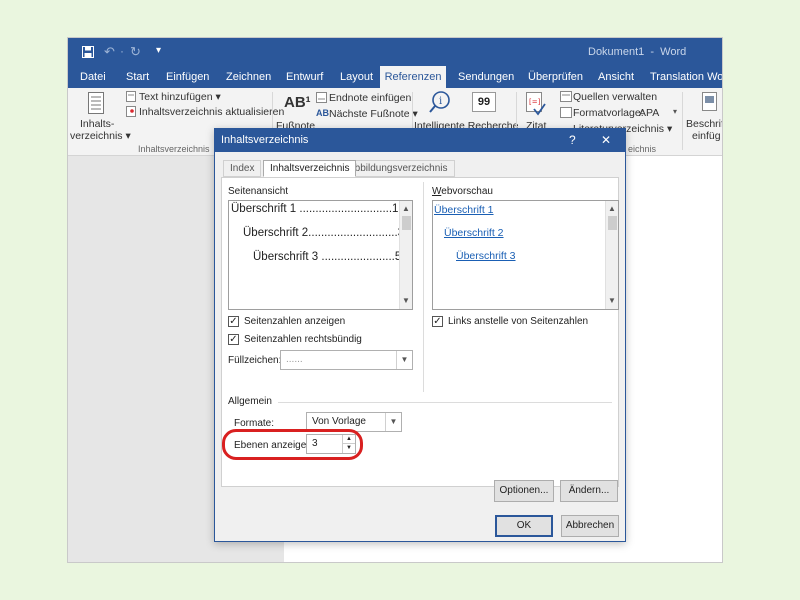 Image resolution: width=800 pixels, height=600 pixels. Describe the element at coordinates (464, 210) in the screenshot. I see `web-preview-link-1: Überschrift 1` at that location.